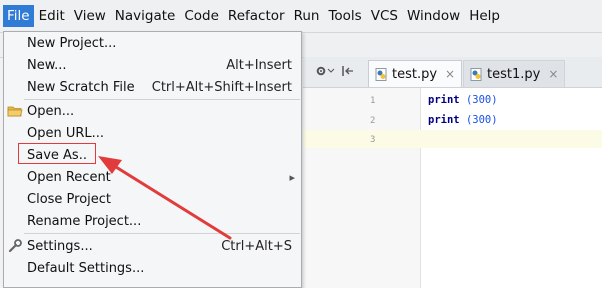 Image resolution: width=602 pixels, height=288 pixels. Describe the element at coordinates (373, 121) in the screenshot. I see `line-number: 2` at that location.